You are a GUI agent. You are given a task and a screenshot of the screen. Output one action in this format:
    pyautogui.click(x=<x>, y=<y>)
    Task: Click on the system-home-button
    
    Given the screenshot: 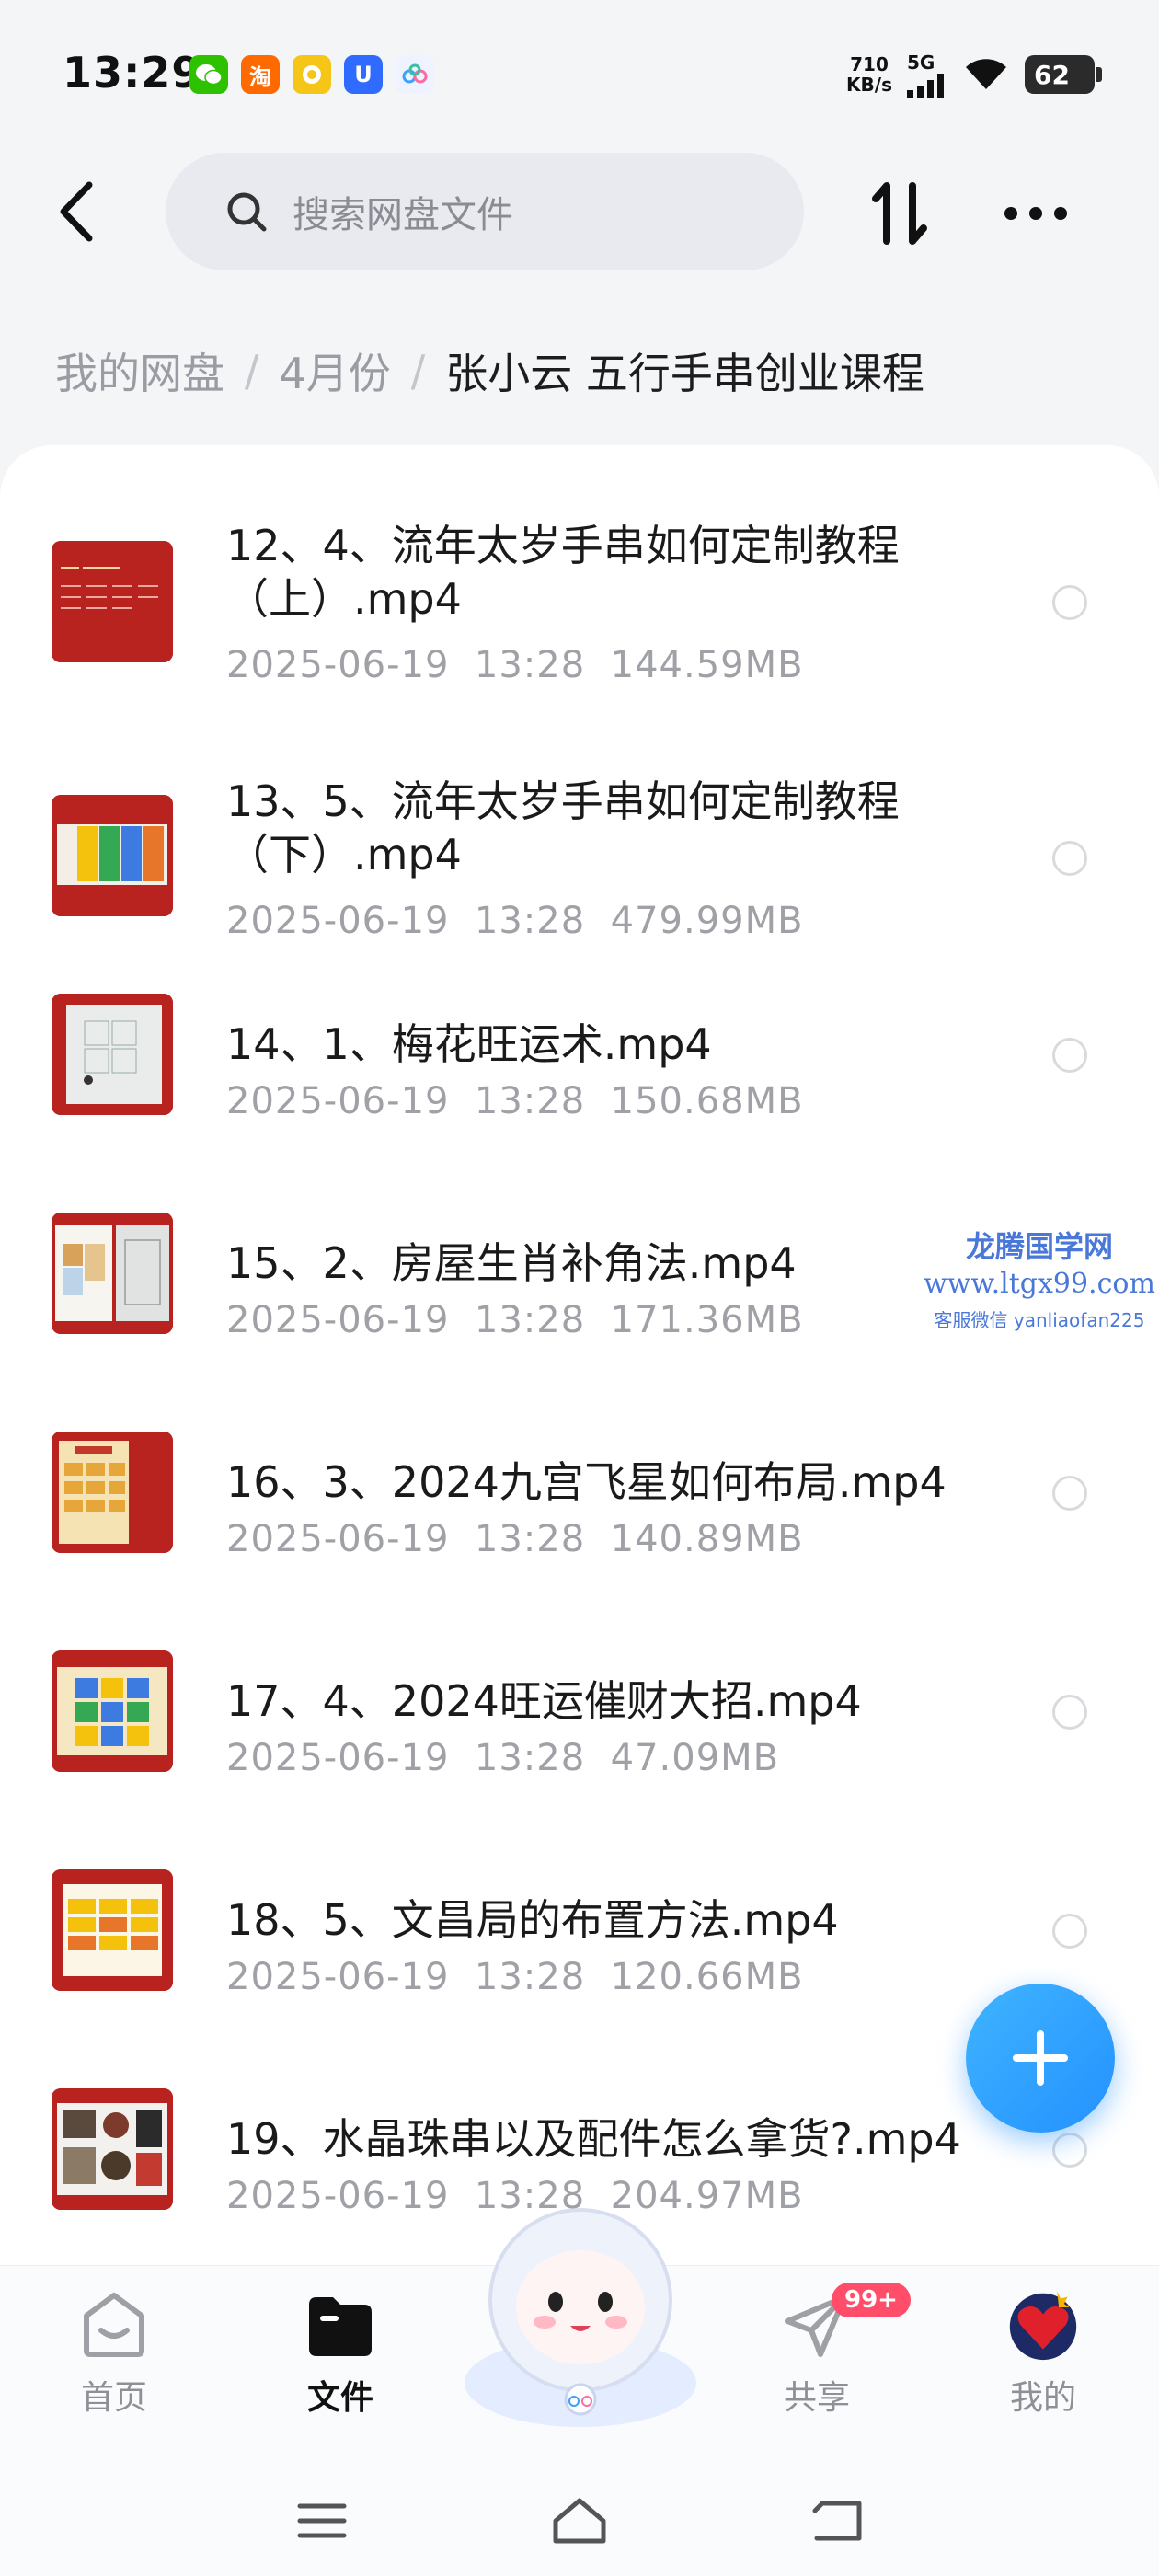 What is the action you would take?
    pyautogui.click(x=579, y=2521)
    